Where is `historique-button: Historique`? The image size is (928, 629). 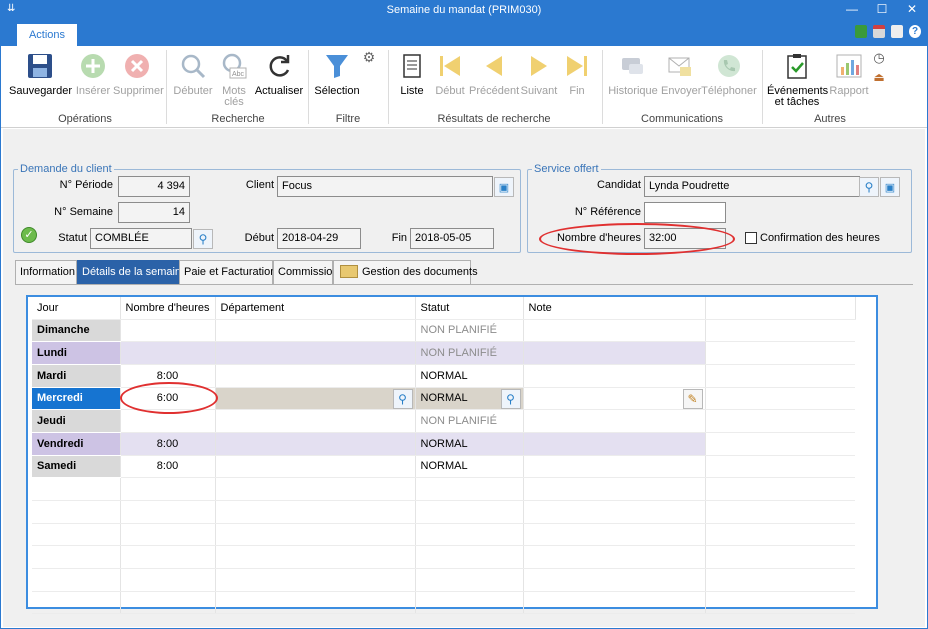 historique-button: Historique is located at coordinates (633, 73).